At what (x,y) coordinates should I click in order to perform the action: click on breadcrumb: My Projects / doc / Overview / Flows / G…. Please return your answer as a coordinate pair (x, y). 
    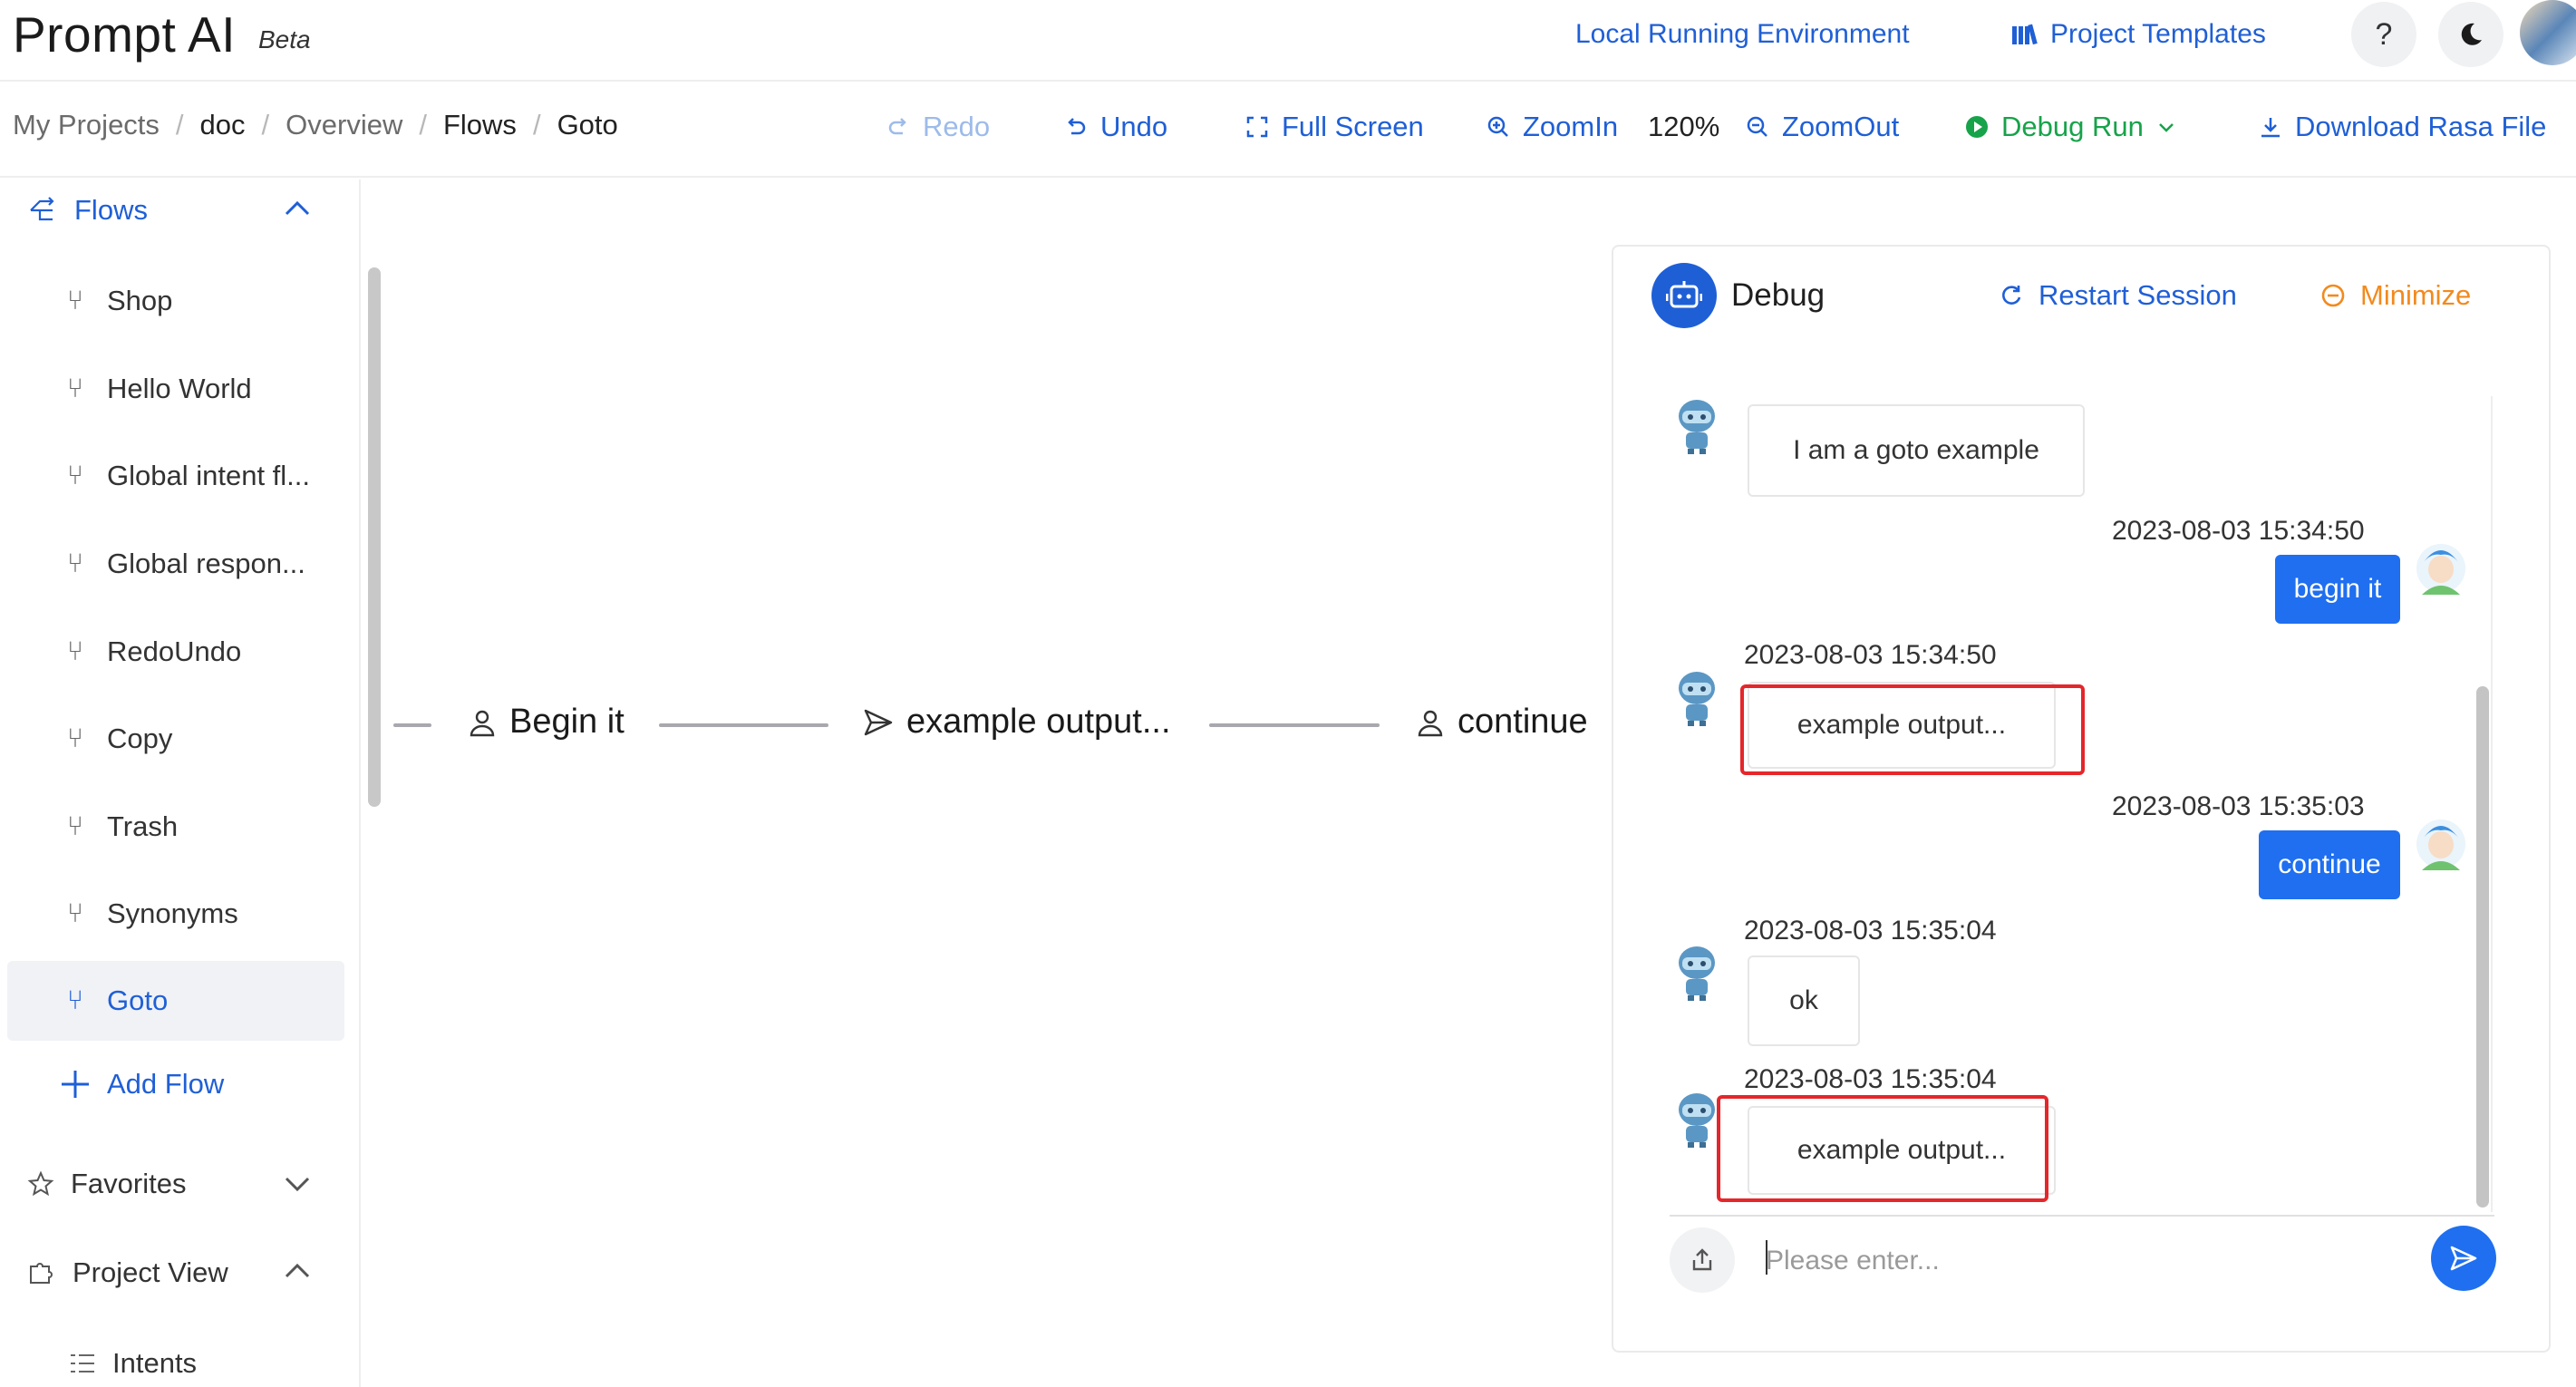
    Looking at the image, I should click on (315, 125).